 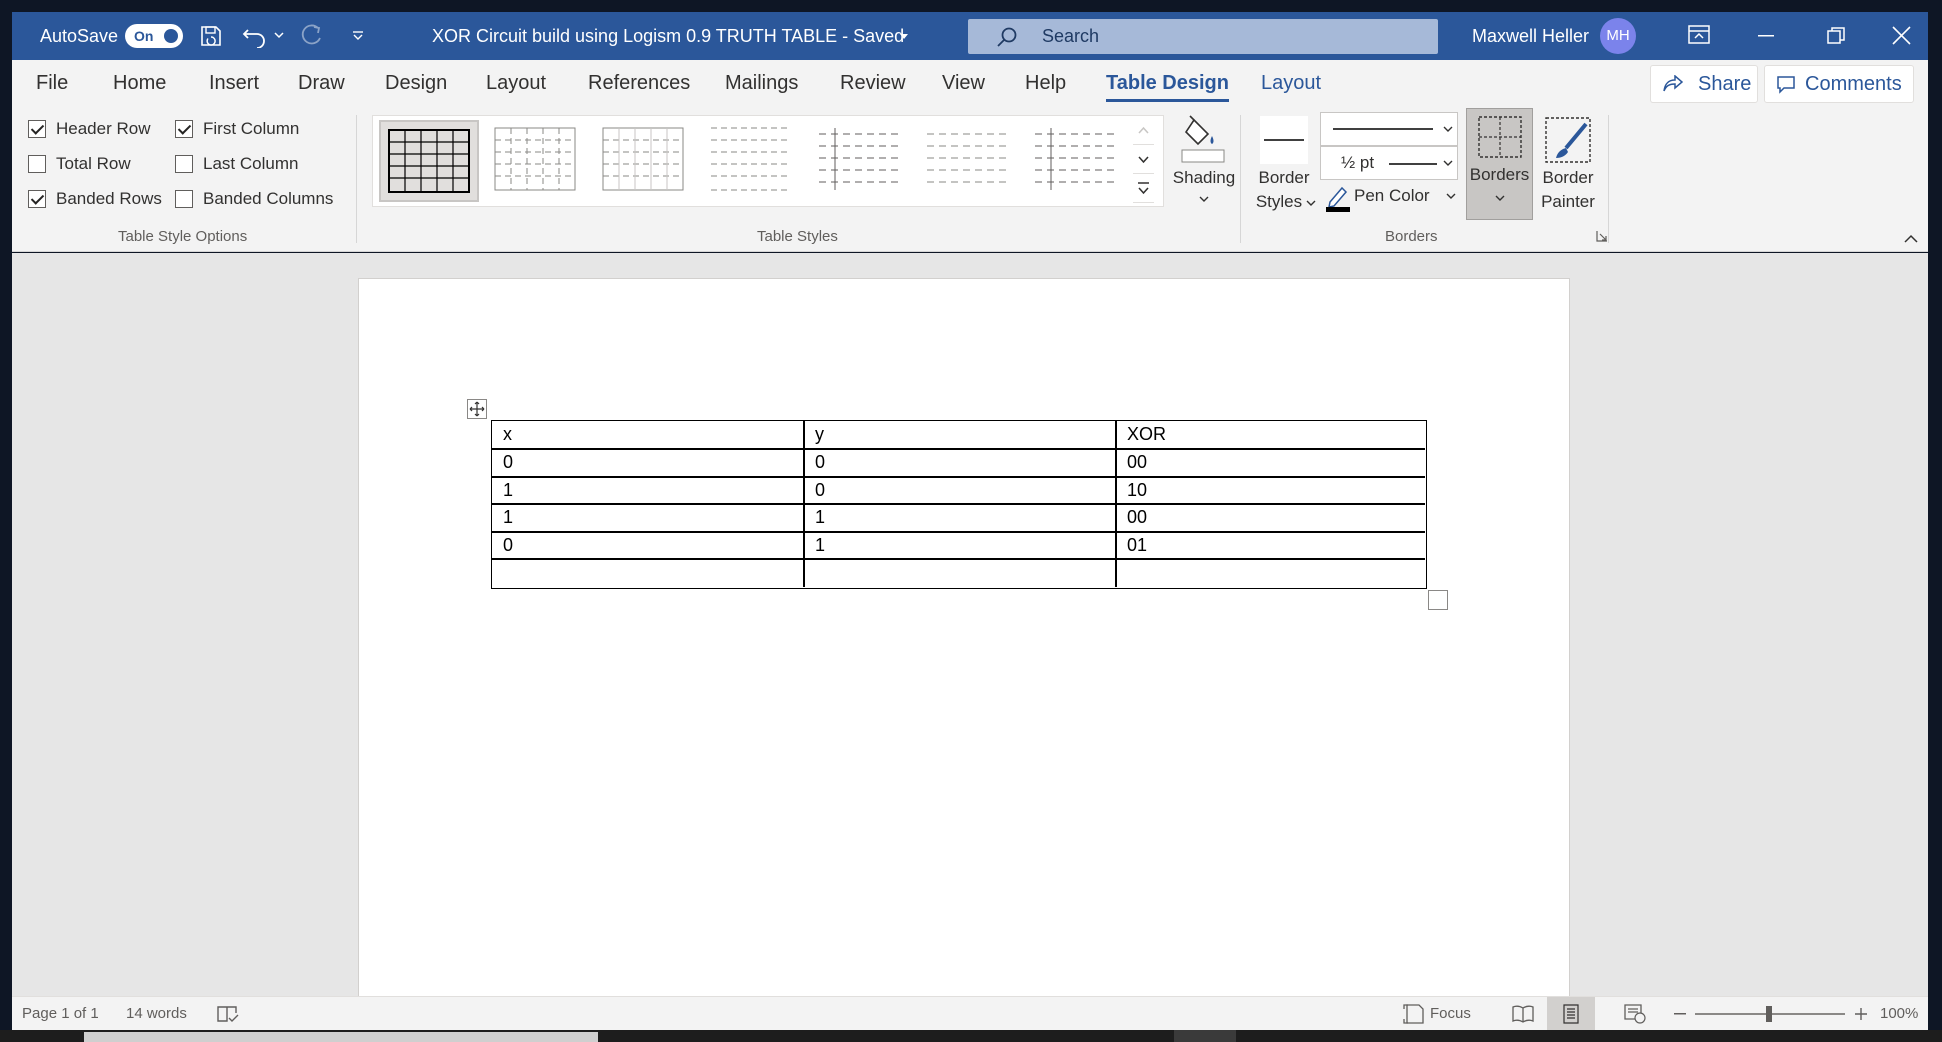 I want to click on tab-review: Review, so click(x=873, y=83).